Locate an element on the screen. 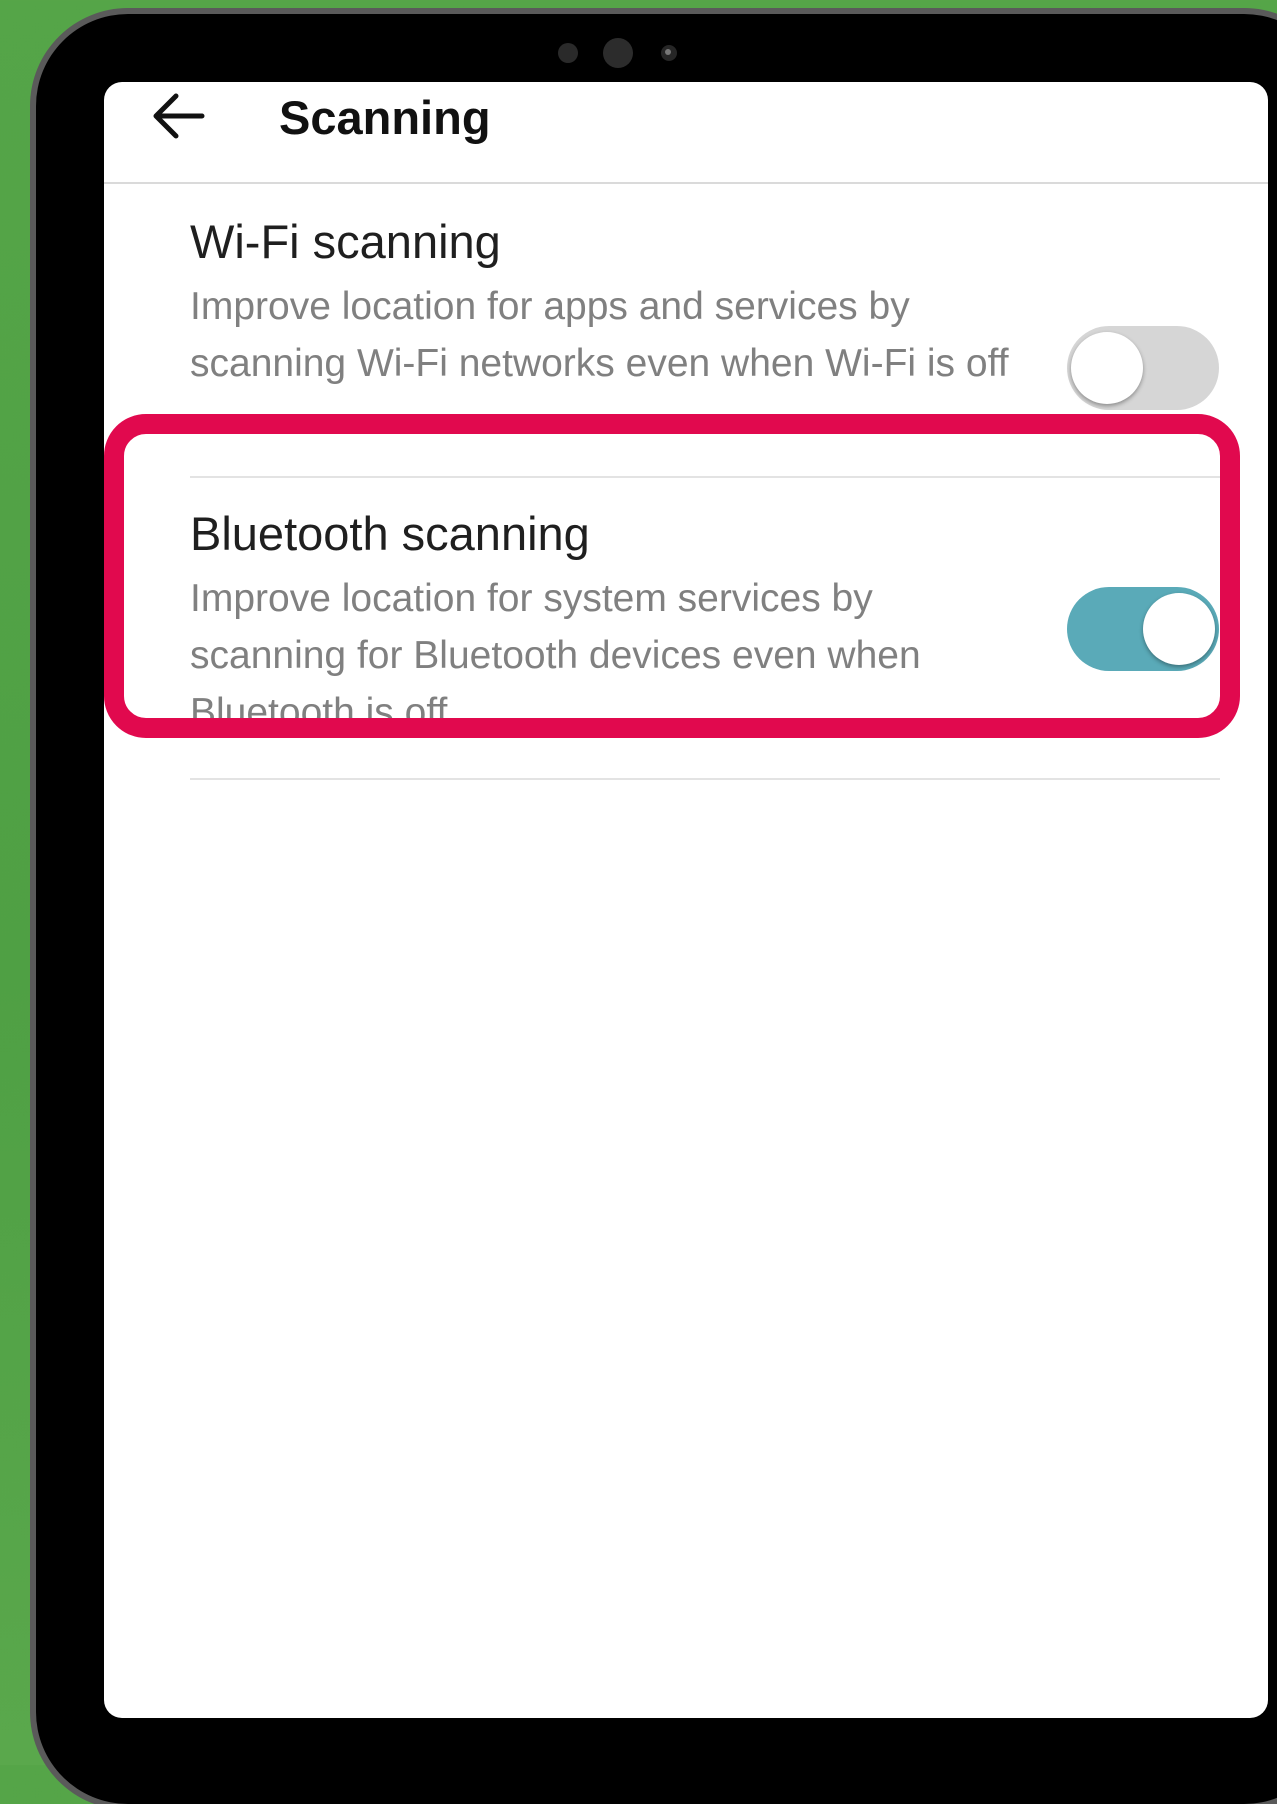  wifi-scanning-toggle is located at coordinates (1143, 368).